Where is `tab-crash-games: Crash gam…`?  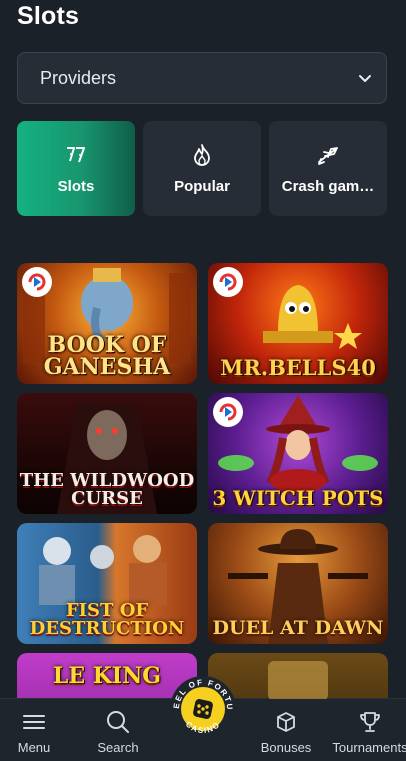 tab-crash-games: Crash gam… is located at coordinates (328, 168).